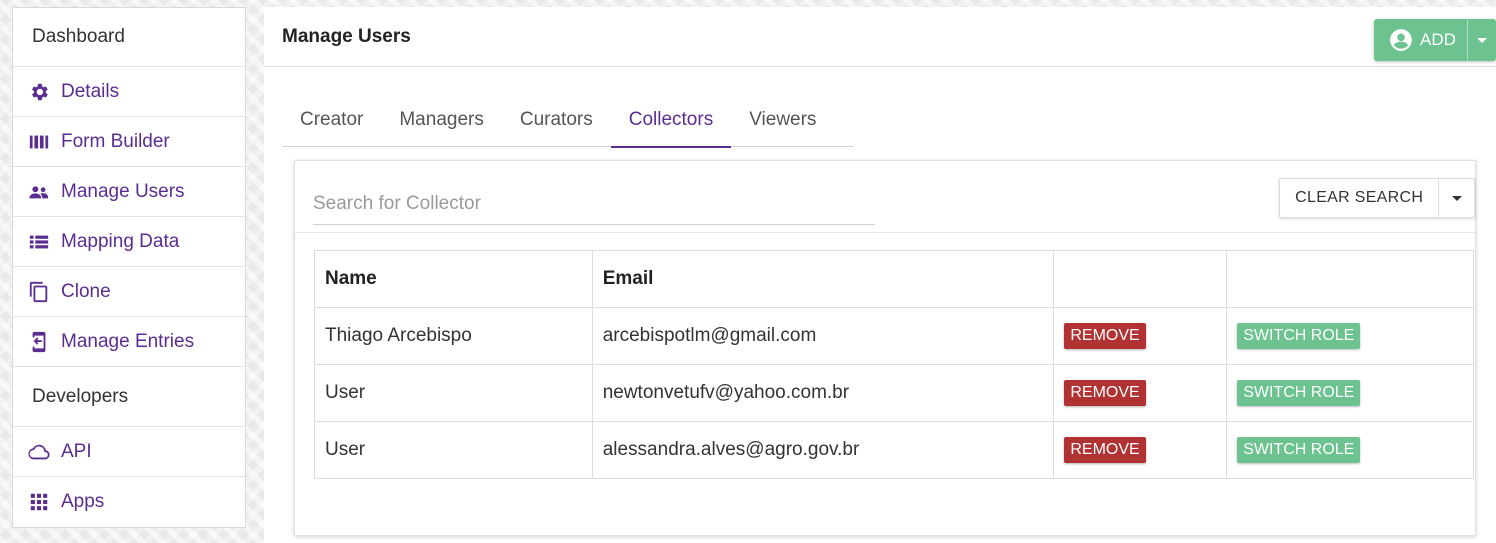 The width and height of the screenshot is (1496, 543). What do you see at coordinates (823, 450) in the screenshot?
I see `user-email: alessandra.alves@agro.gov.br` at bounding box center [823, 450].